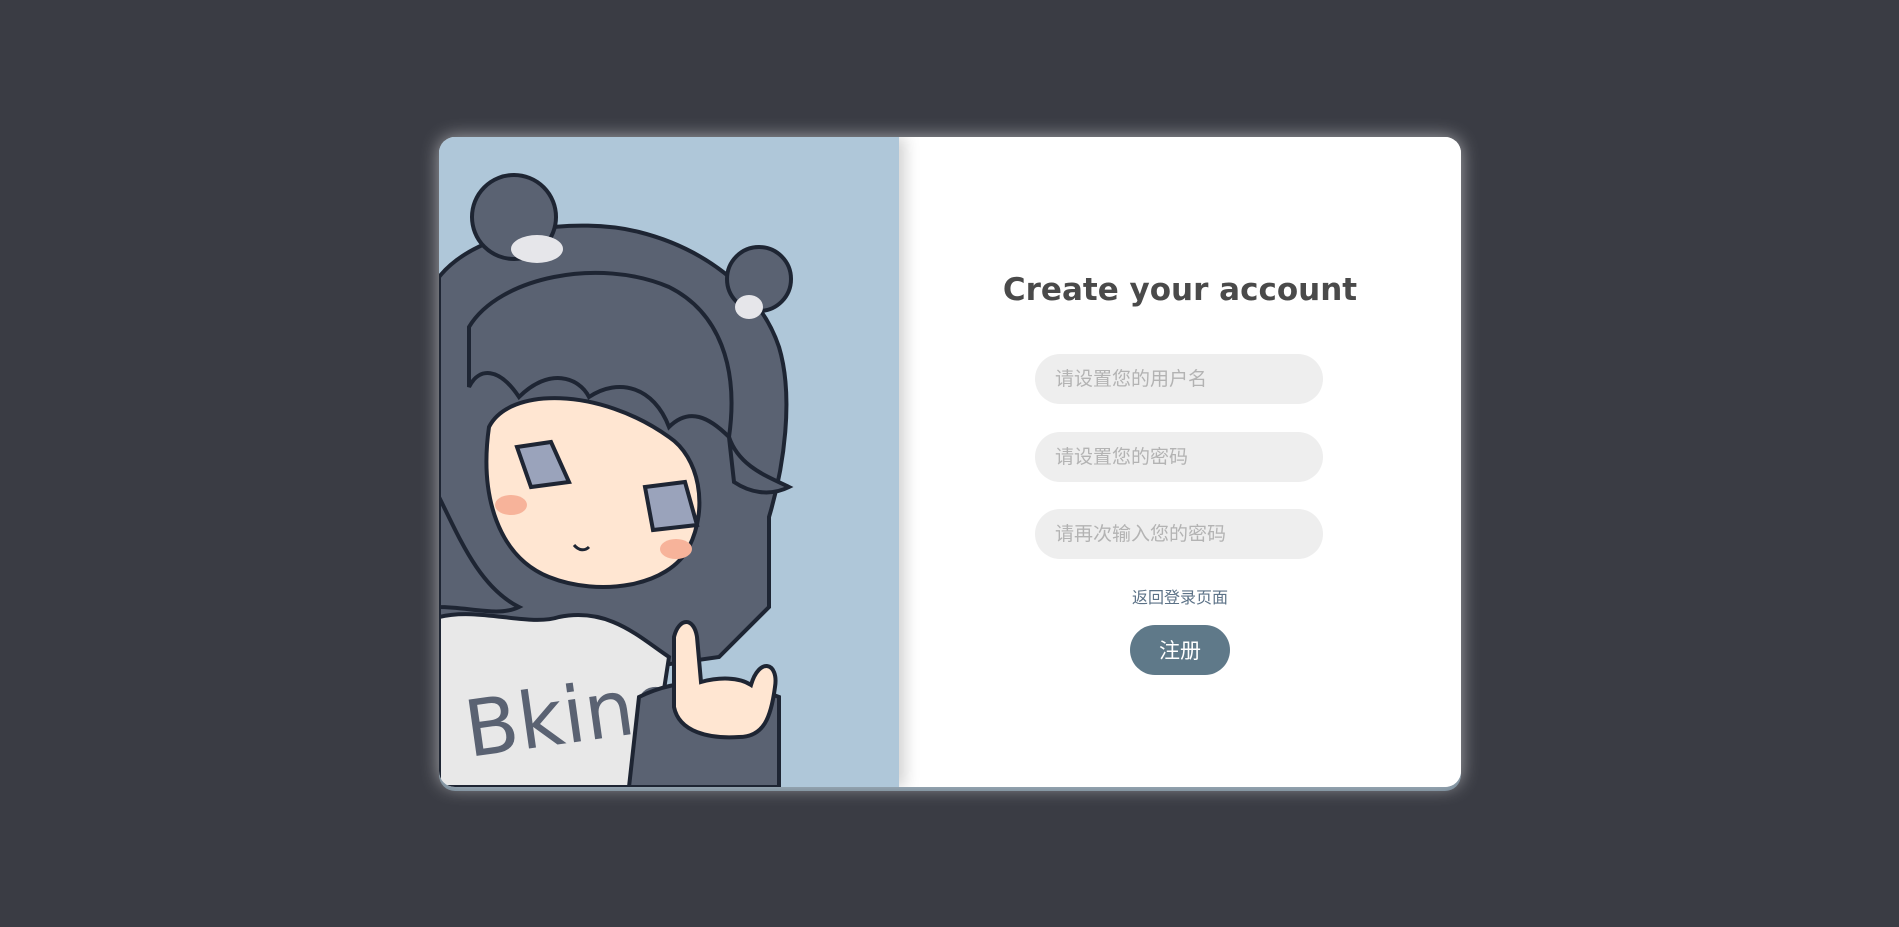 The width and height of the screenshot is (1899, 927). Describe the element at coordinates (1180, 596) in the screenshot. I see `back-to-login-link: 返回登录页面` at that location.